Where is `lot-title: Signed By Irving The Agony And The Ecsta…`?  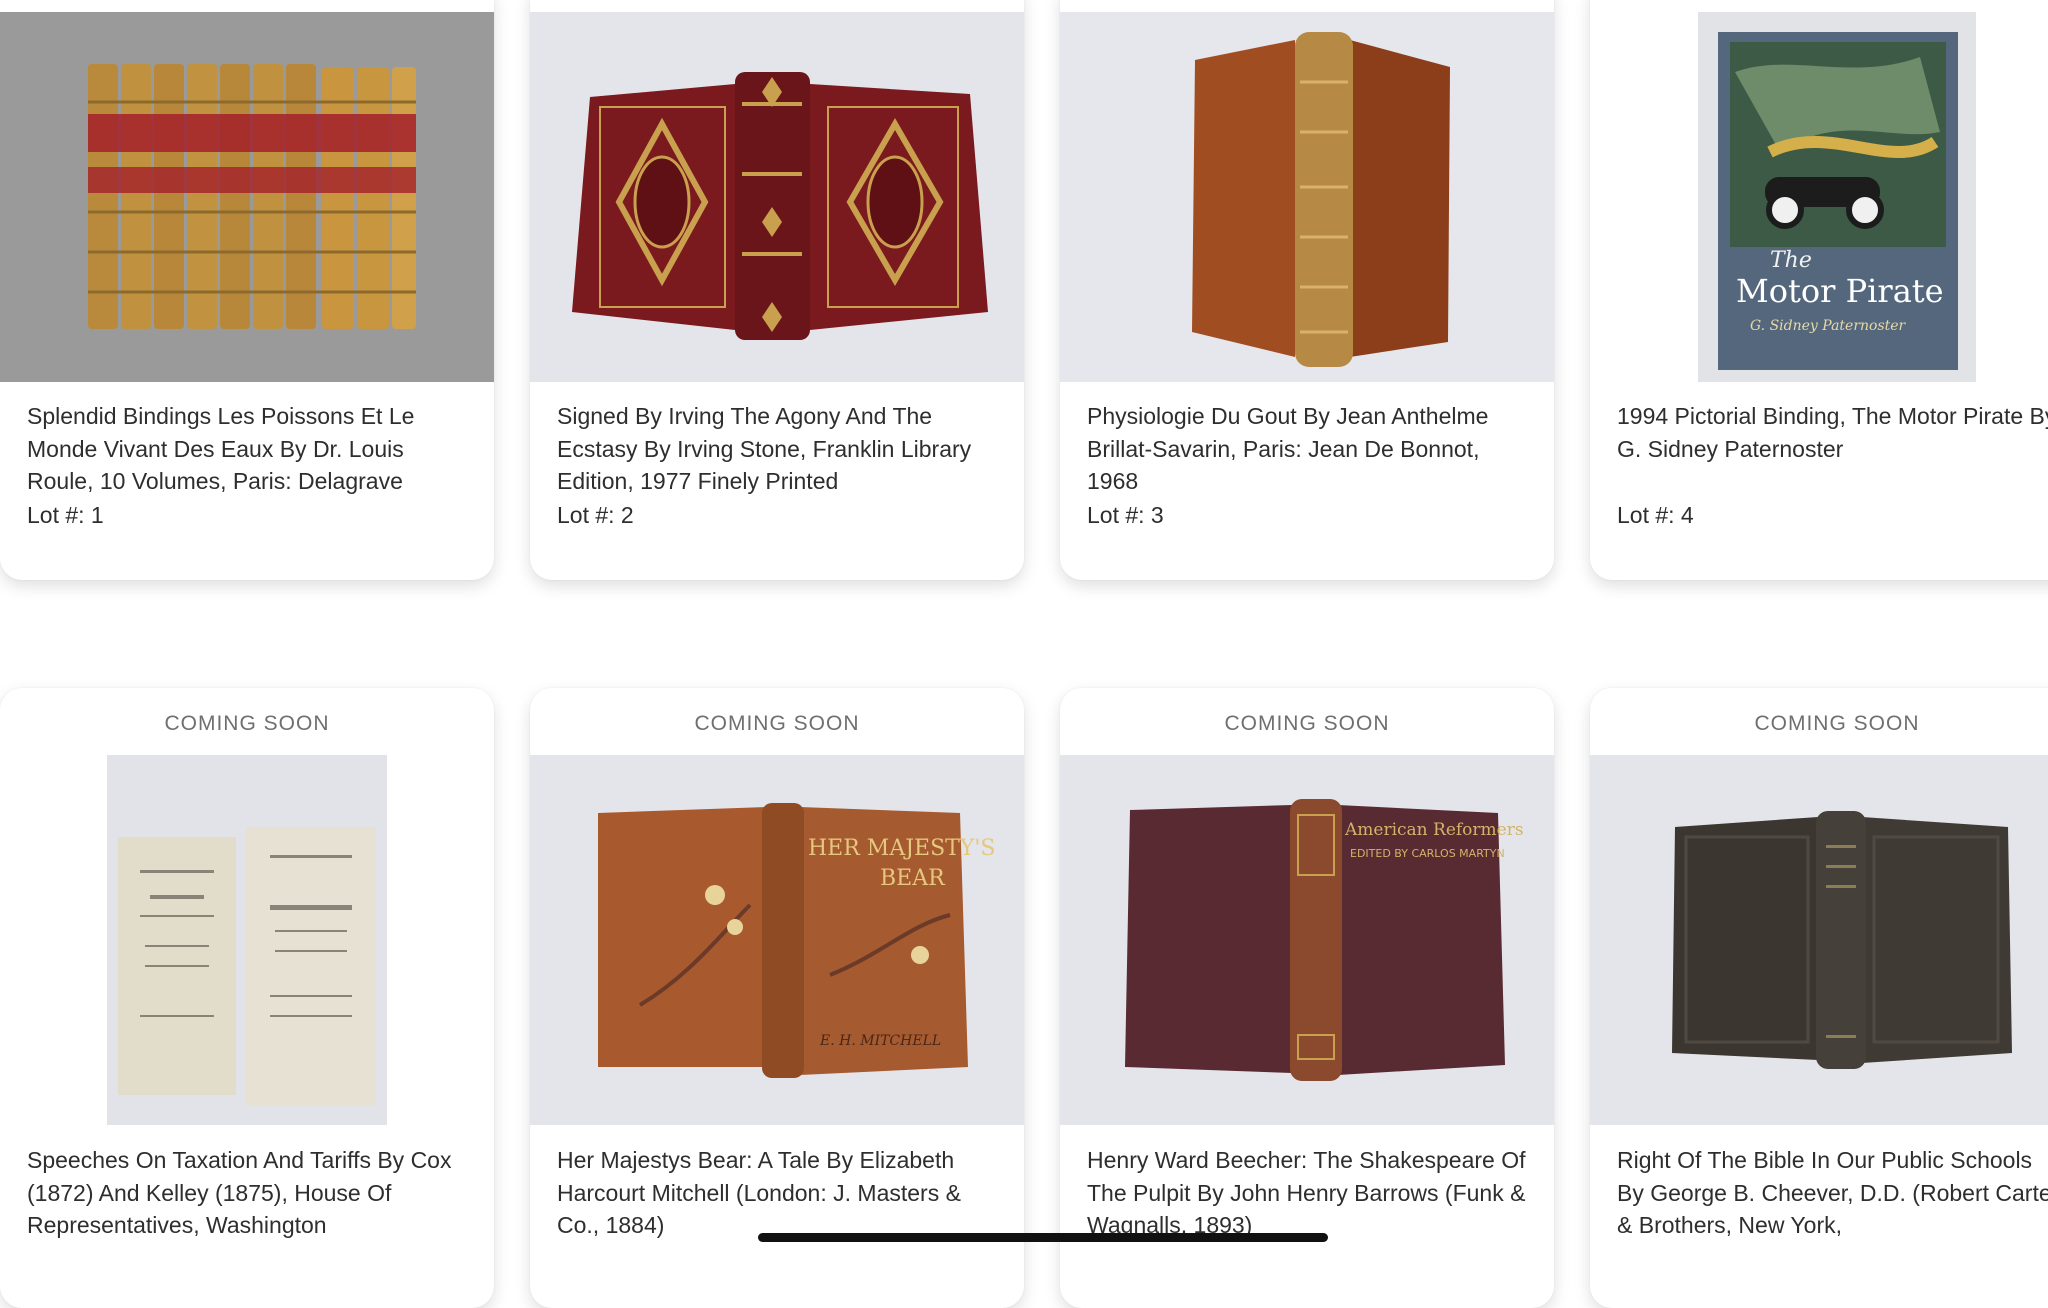 lot-title: Signed By Irving The Agony And The Ecsta… is located at coordinates (779, 449).